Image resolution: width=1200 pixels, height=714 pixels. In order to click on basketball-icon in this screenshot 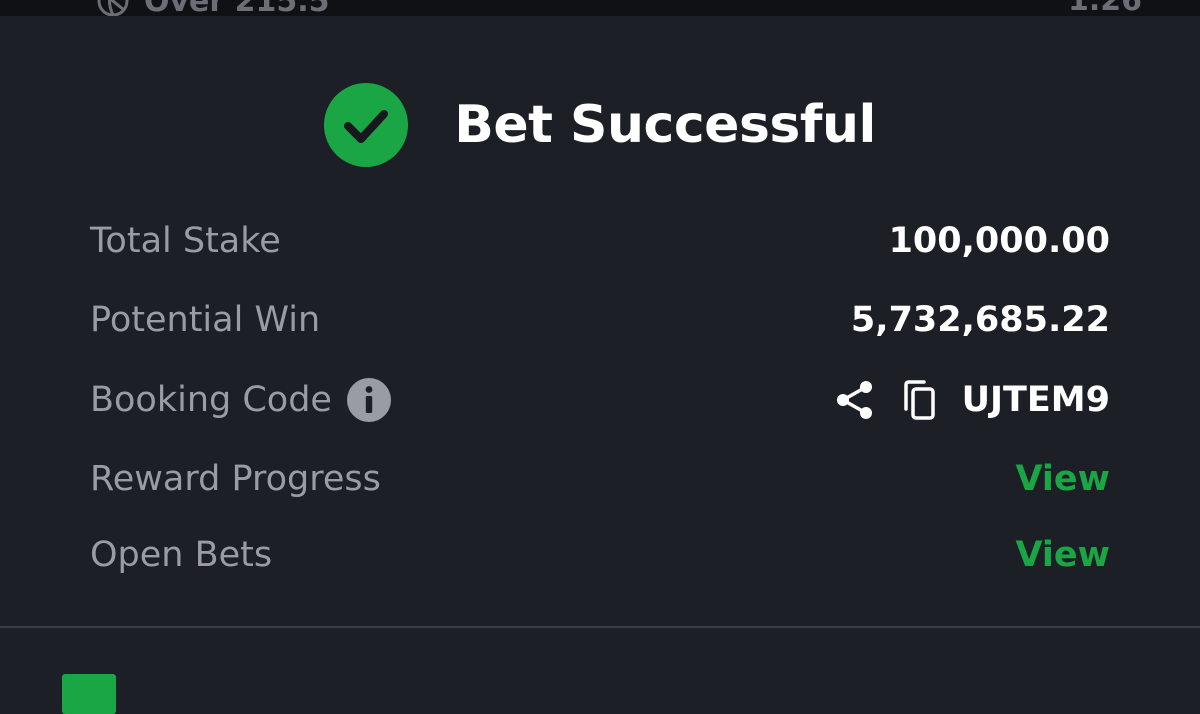, I will do `click(113, 8)`.